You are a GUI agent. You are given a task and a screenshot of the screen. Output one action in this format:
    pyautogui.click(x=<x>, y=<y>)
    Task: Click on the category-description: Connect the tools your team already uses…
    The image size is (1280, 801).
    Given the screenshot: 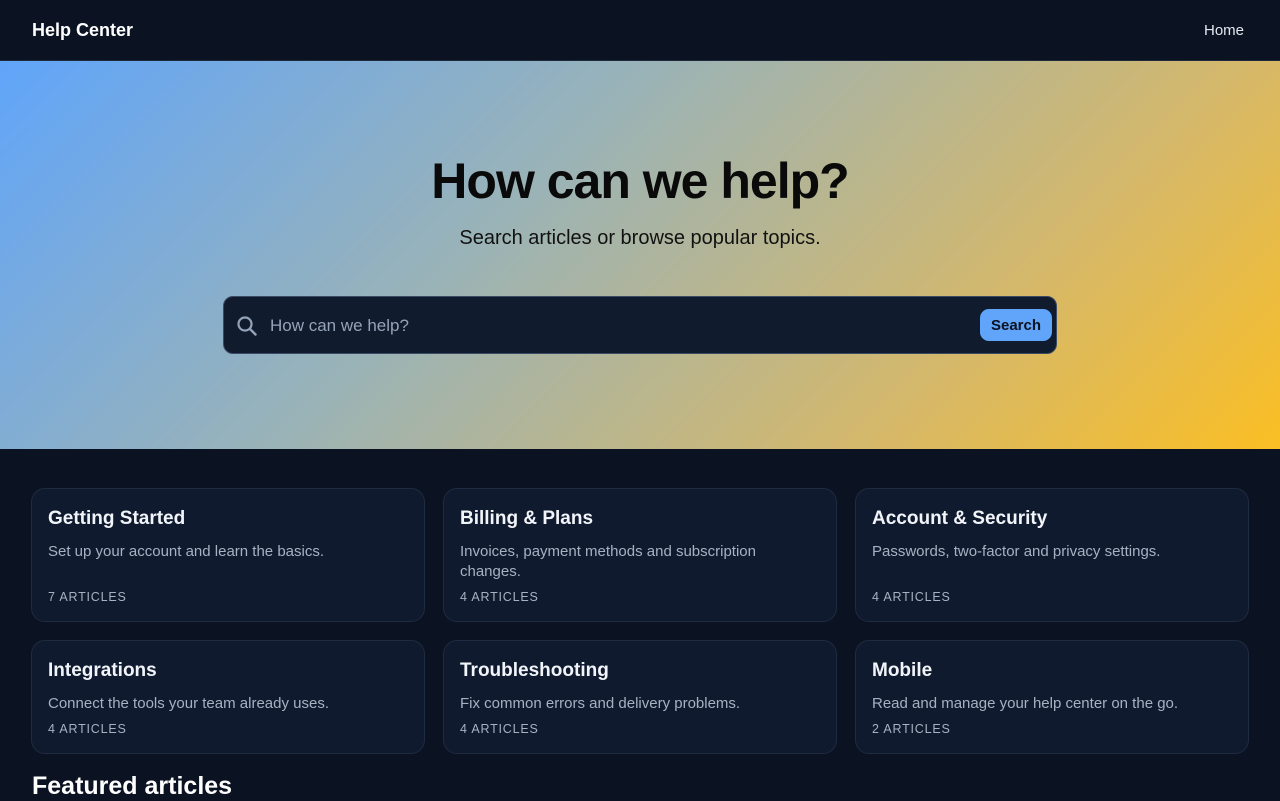 What is the action you would take?
    pyautogui.click(x=188, y=703)
    